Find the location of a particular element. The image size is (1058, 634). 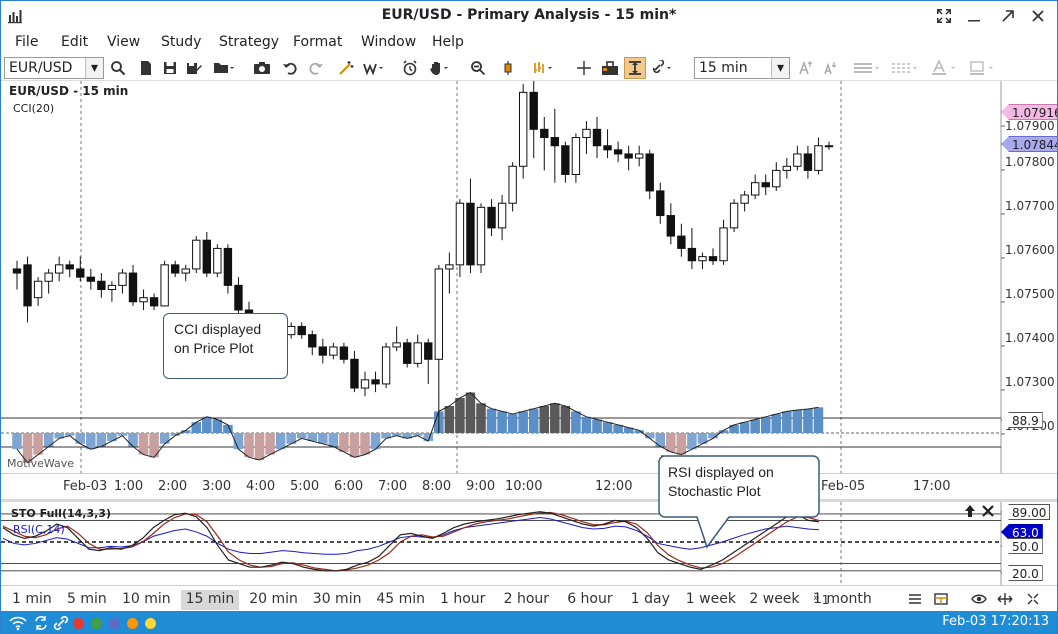

y-tick: 1.07400 is located at coordinates (1030, 338).